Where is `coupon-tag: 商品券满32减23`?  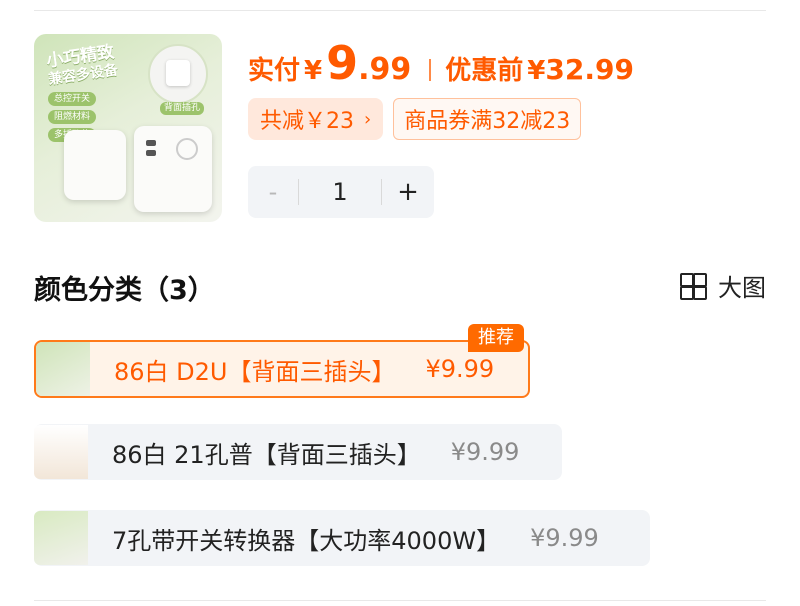
coupon-tag: 商品券满32减23 is located at coordinates (487, 119).